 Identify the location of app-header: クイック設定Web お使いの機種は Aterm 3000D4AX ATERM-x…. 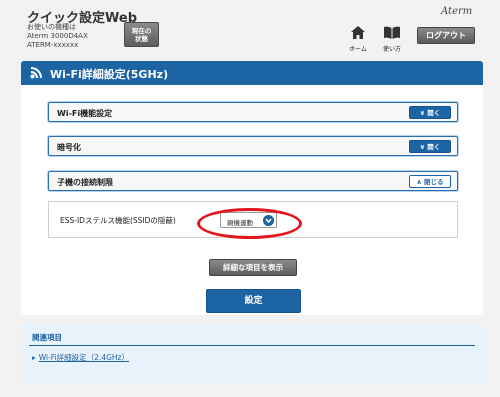
(250, 28).